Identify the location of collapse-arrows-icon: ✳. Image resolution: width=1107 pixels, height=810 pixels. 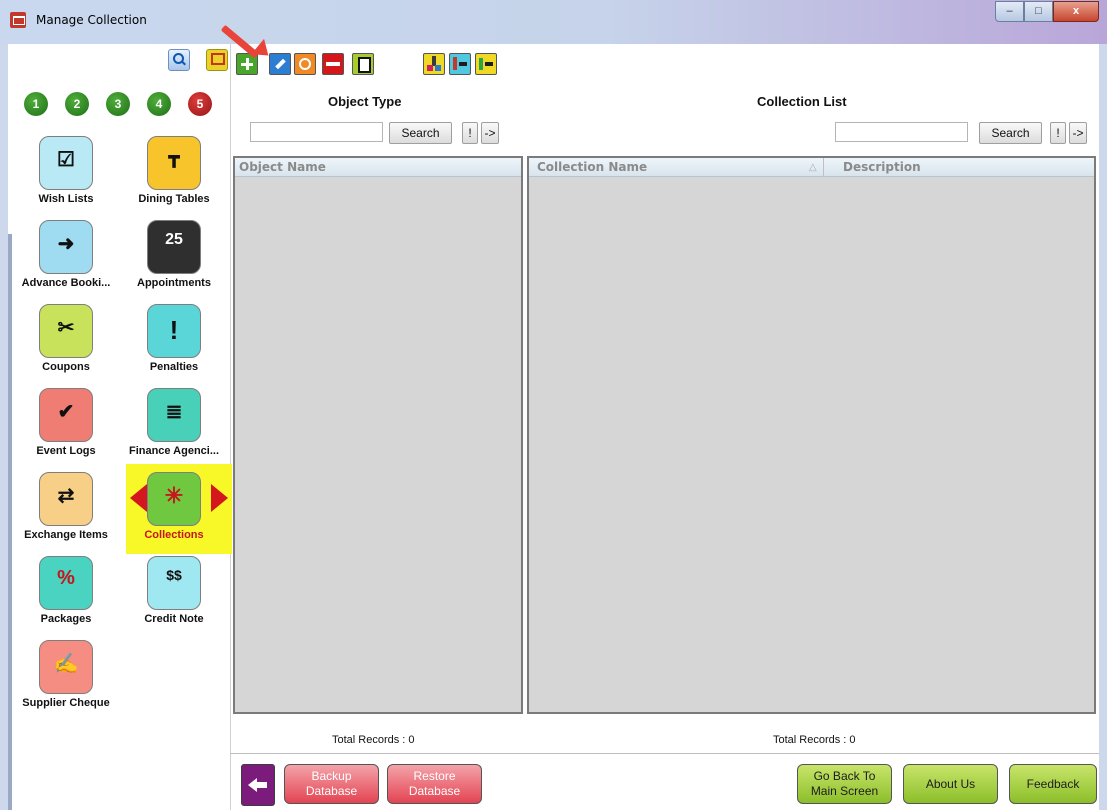
(174, 499).